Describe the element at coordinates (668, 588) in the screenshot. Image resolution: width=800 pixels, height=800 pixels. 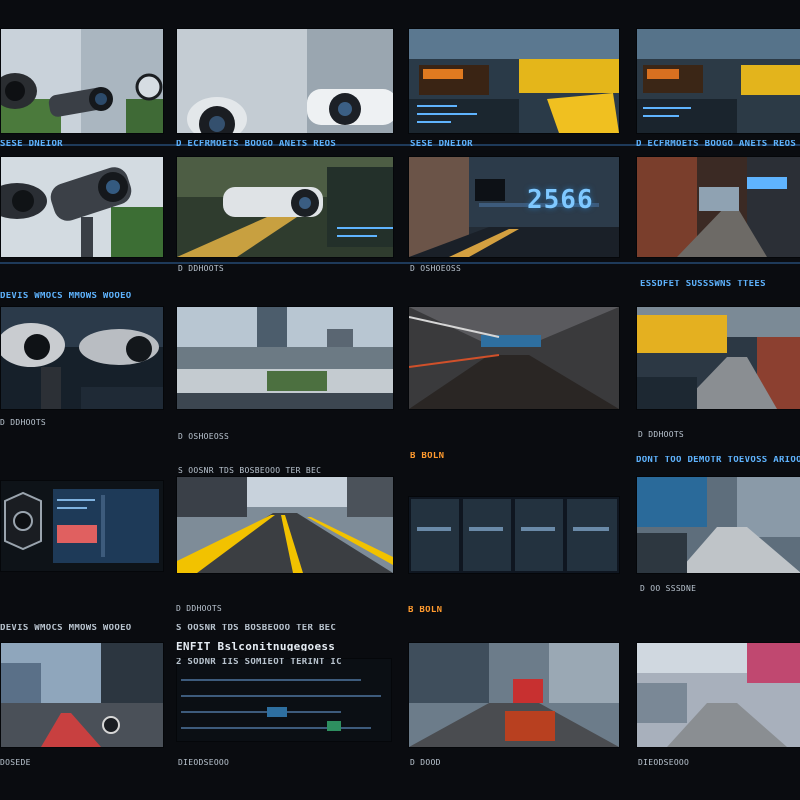
I see `caption-text: D OO SSSDNE` at that location.